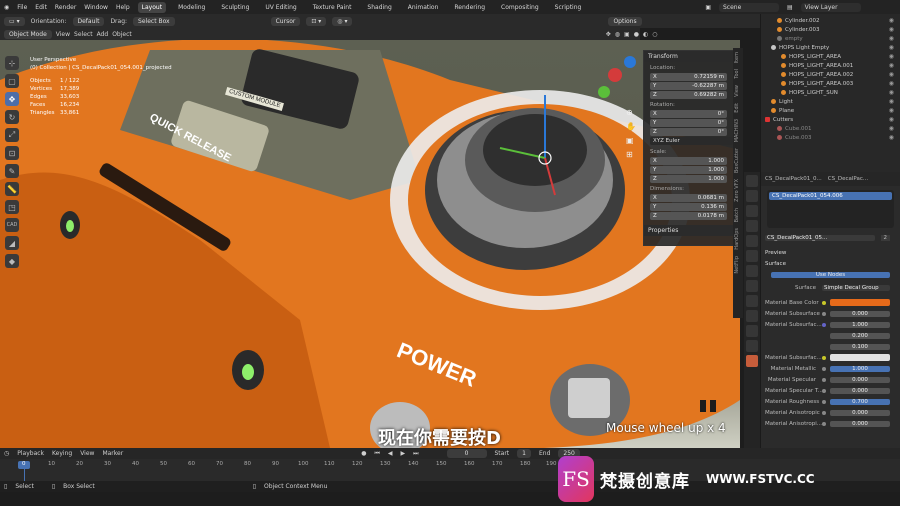  I want to click on move-tool-icon: ✥, so click(12, 99).